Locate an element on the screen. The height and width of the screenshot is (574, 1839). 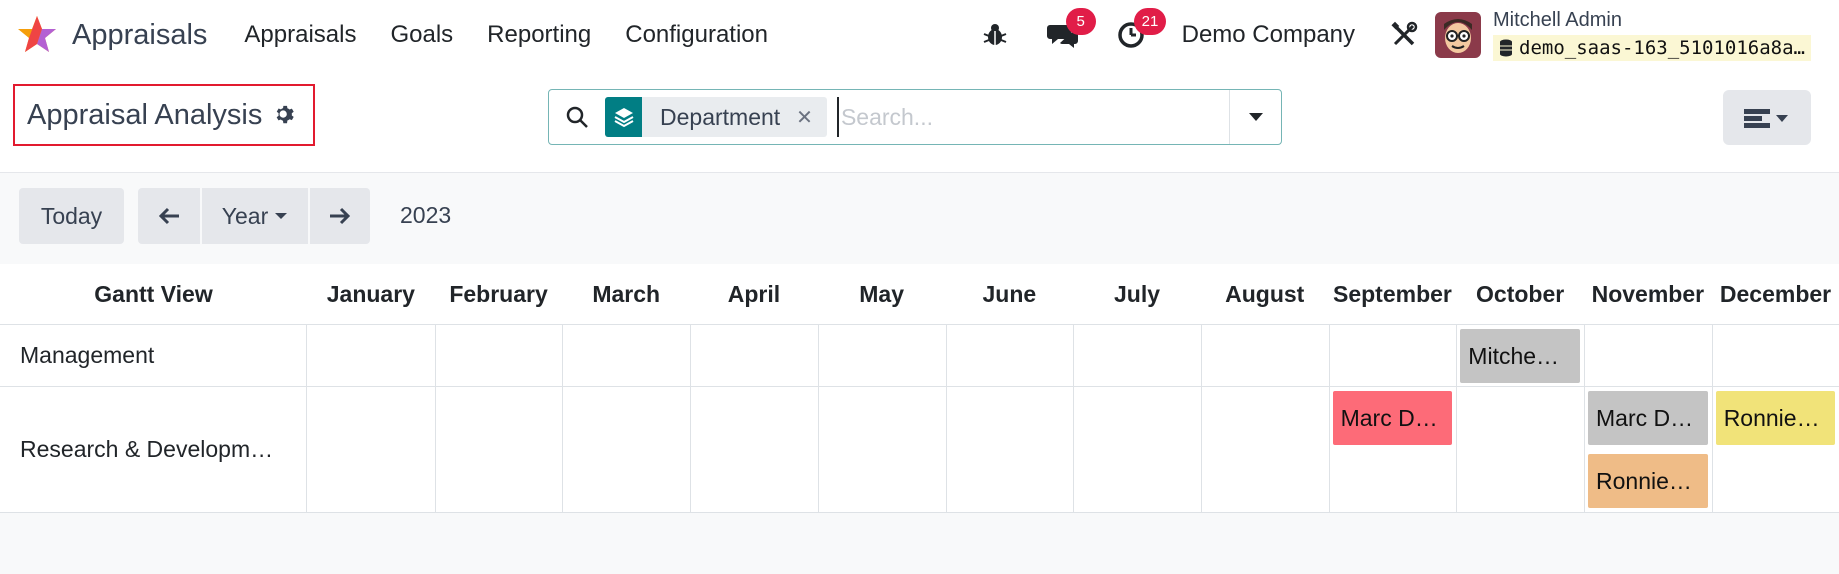
month-header-february: February is located at coordinates (498, 293).